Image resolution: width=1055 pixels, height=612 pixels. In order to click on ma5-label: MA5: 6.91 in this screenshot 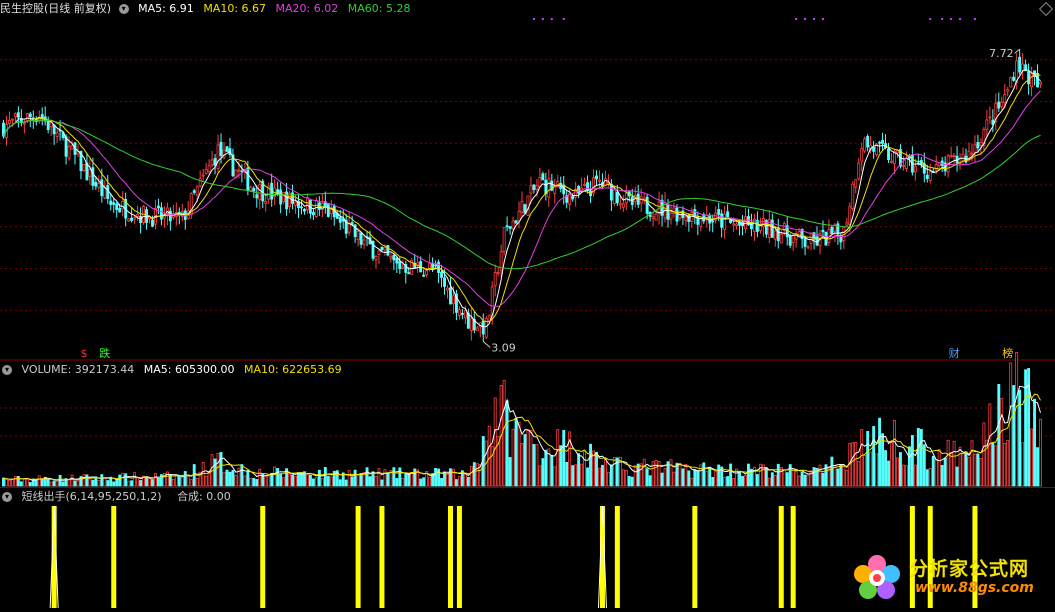, I will do `click(166, 8)`.